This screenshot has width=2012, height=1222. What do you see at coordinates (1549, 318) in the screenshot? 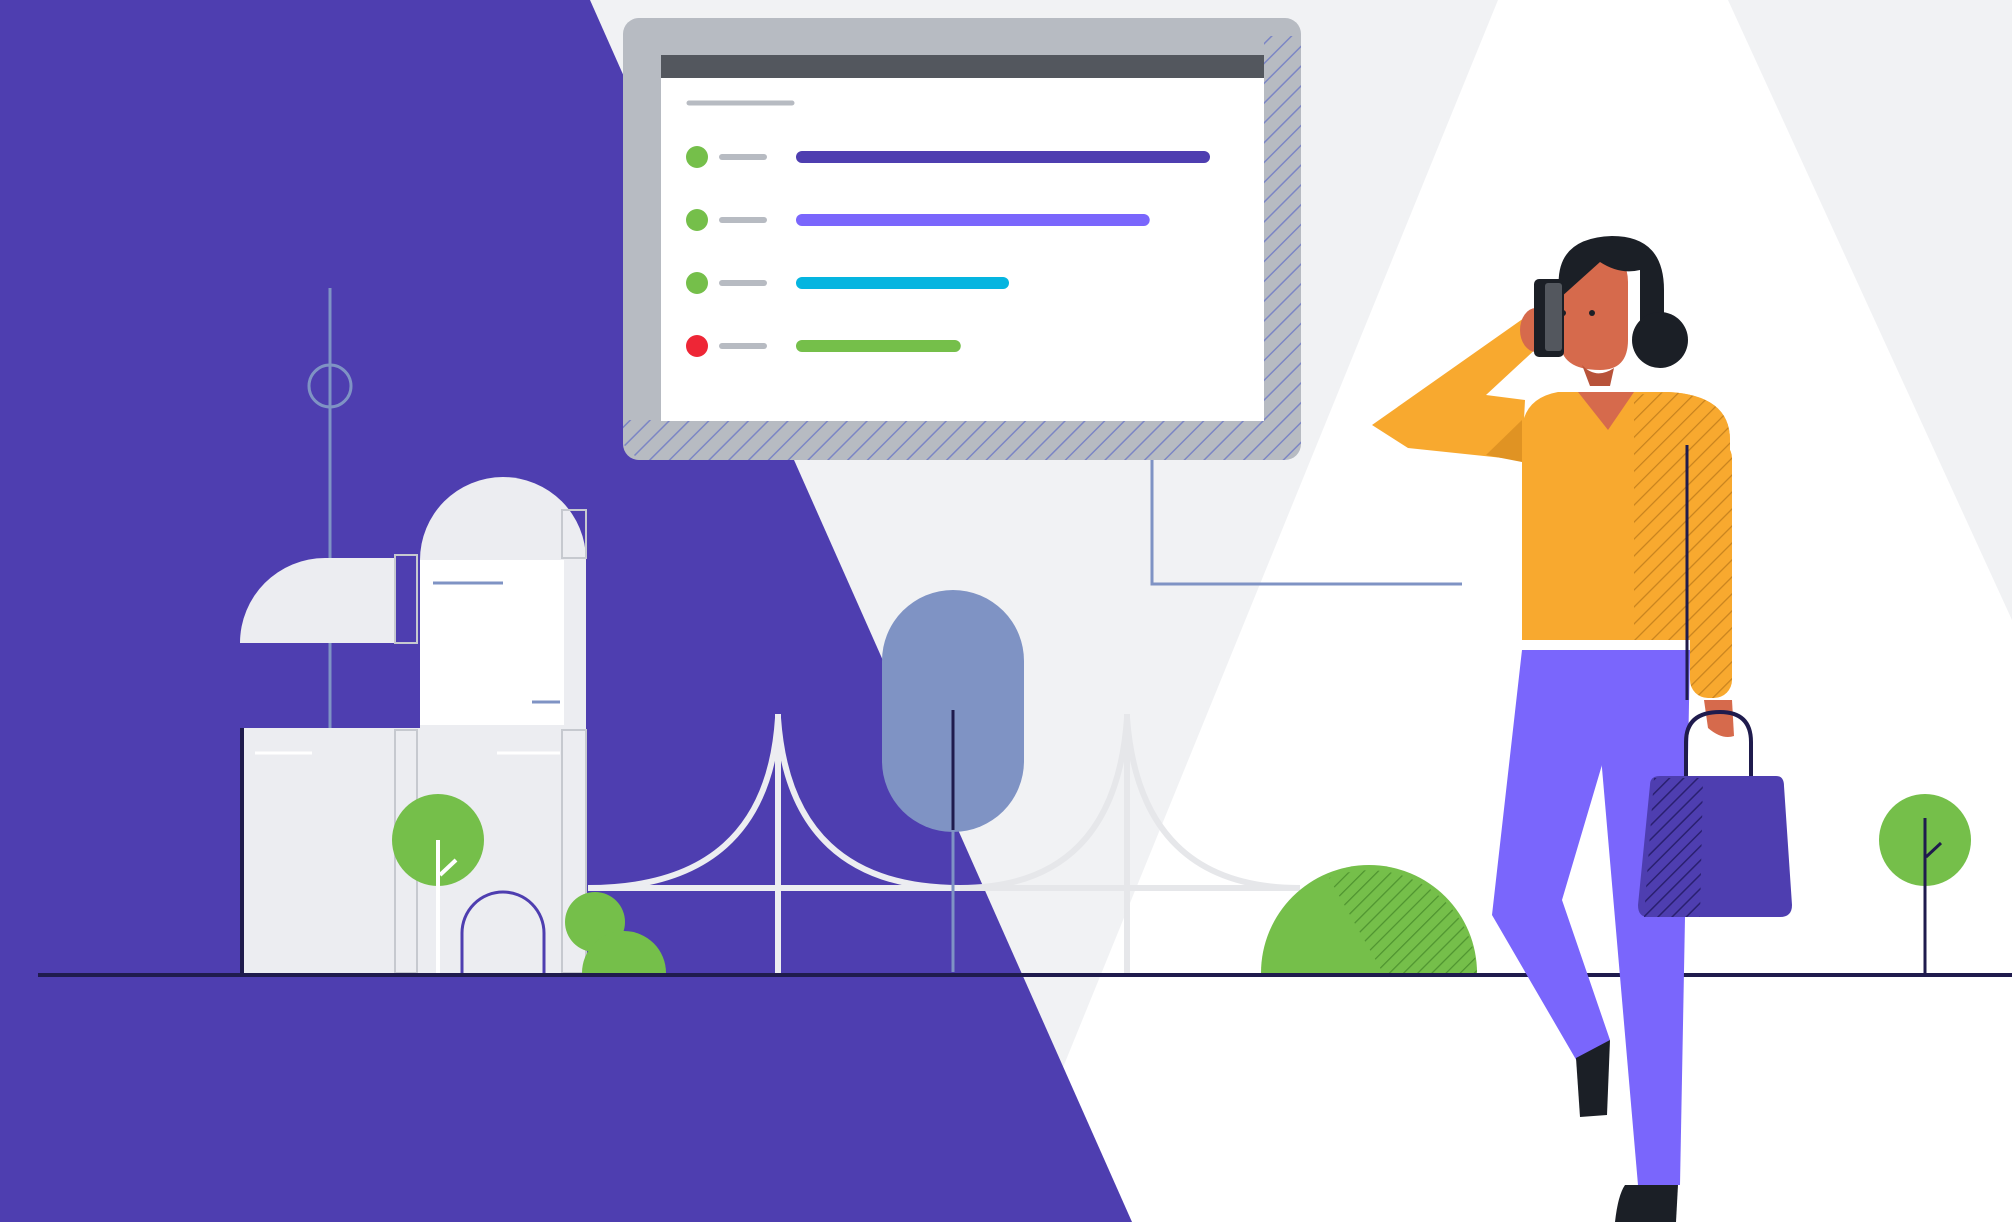
I see `phone-icon` at bounding box center [1549, 318].